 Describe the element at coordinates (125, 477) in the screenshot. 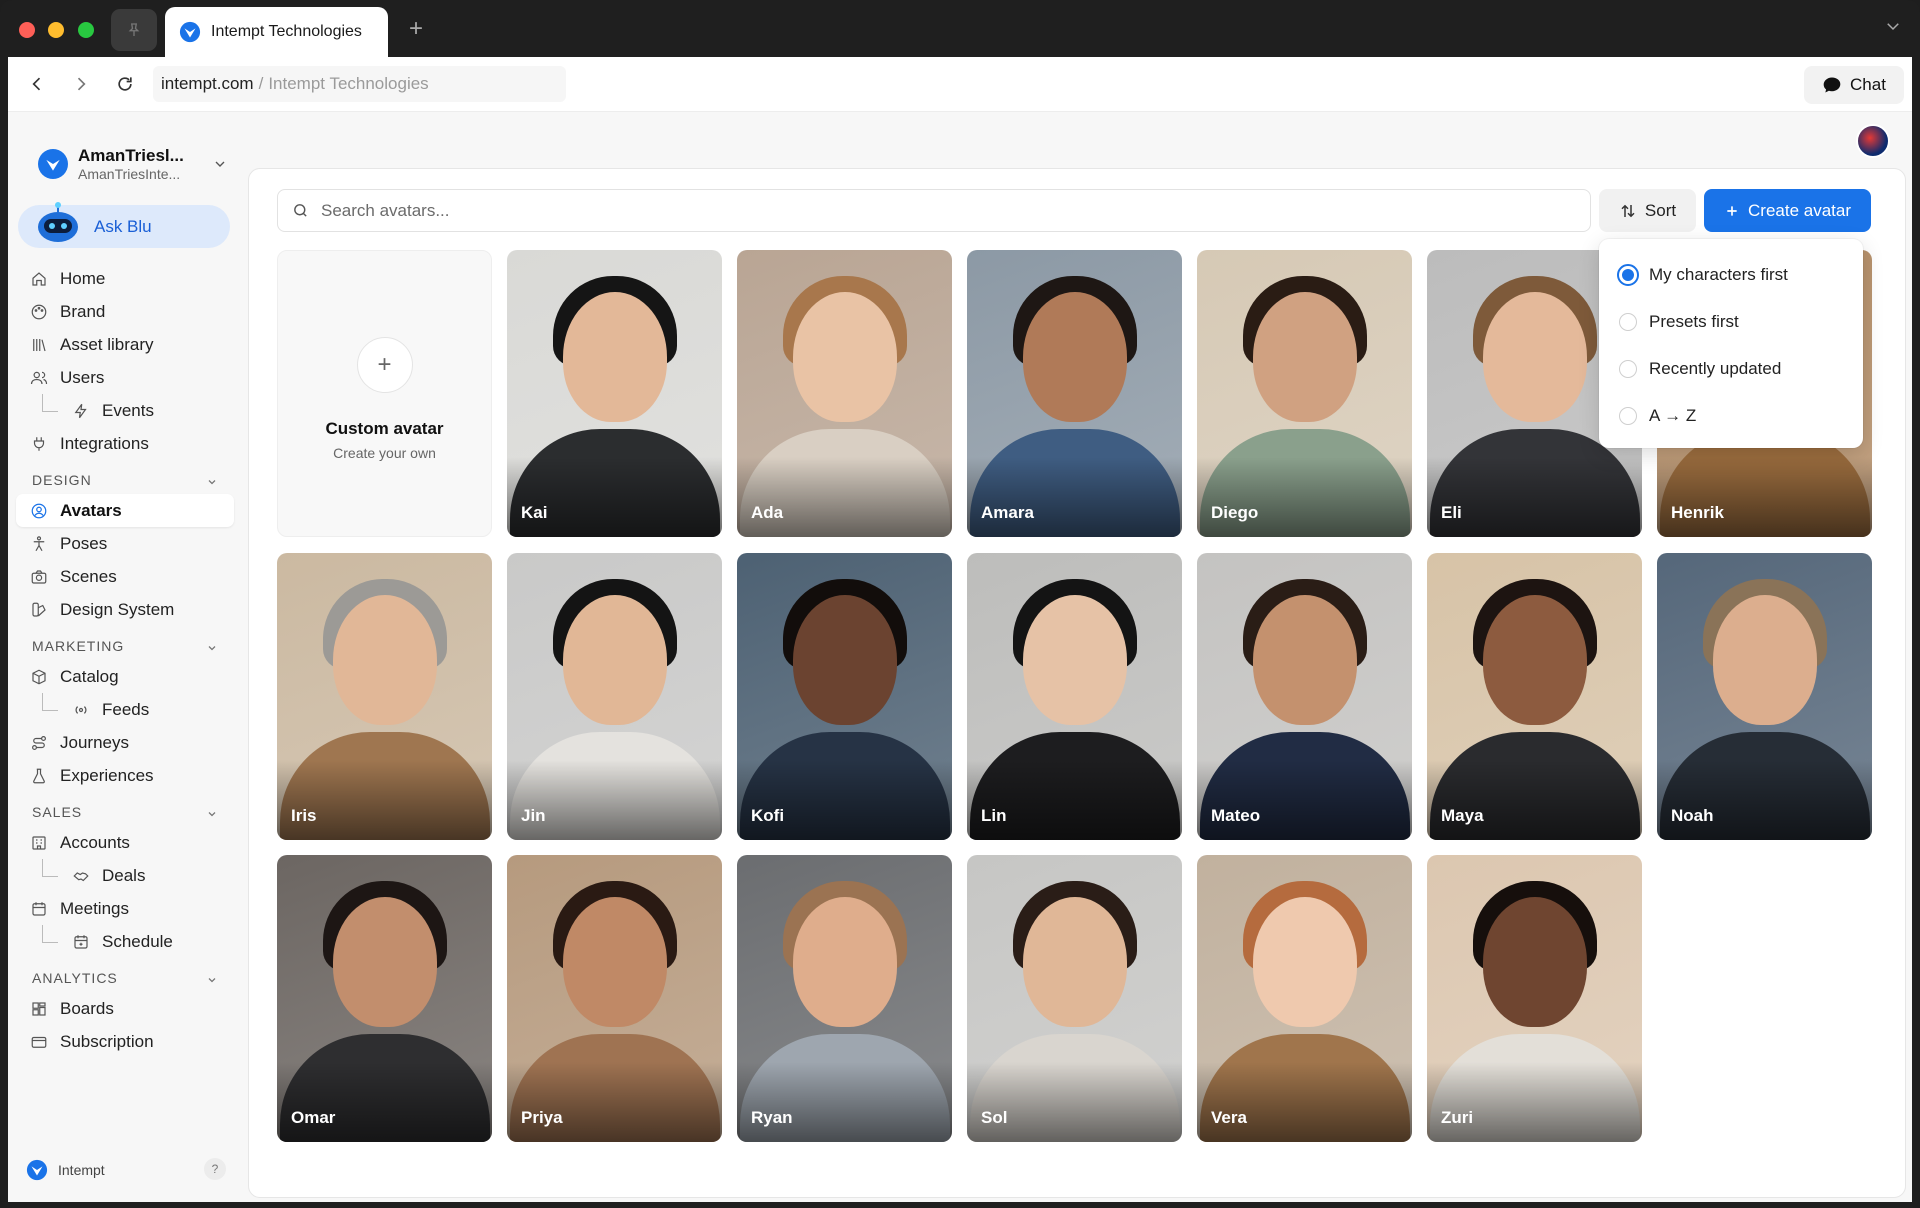

I see `section-design-header: DESIGN` at that location.